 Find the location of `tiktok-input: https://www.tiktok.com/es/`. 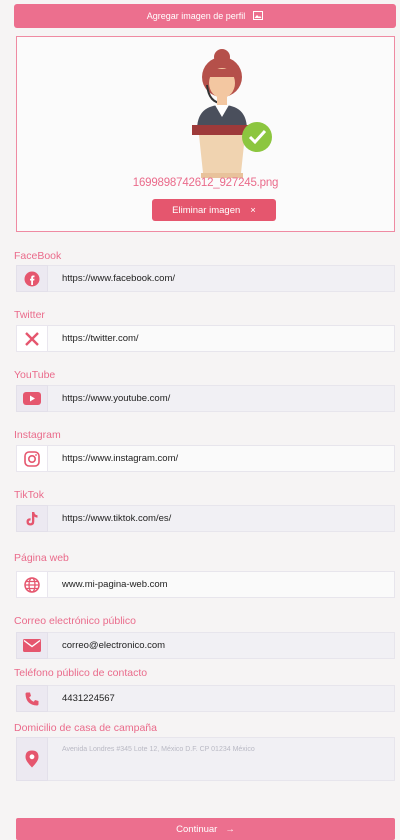

tiktok-input: https://www.tiktok.com/es/ is located at coordinates (221, 518).